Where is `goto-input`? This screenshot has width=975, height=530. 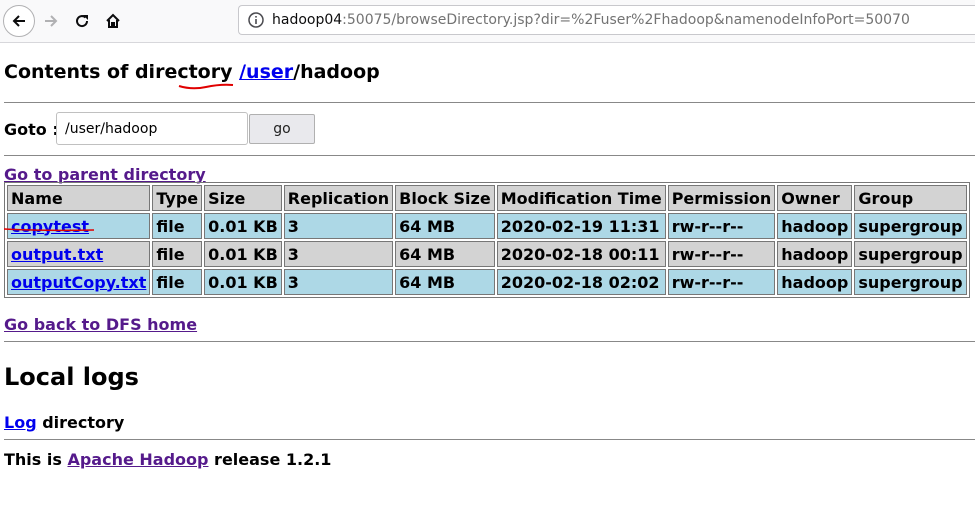 goto-input is located at coordinates (152, 128).